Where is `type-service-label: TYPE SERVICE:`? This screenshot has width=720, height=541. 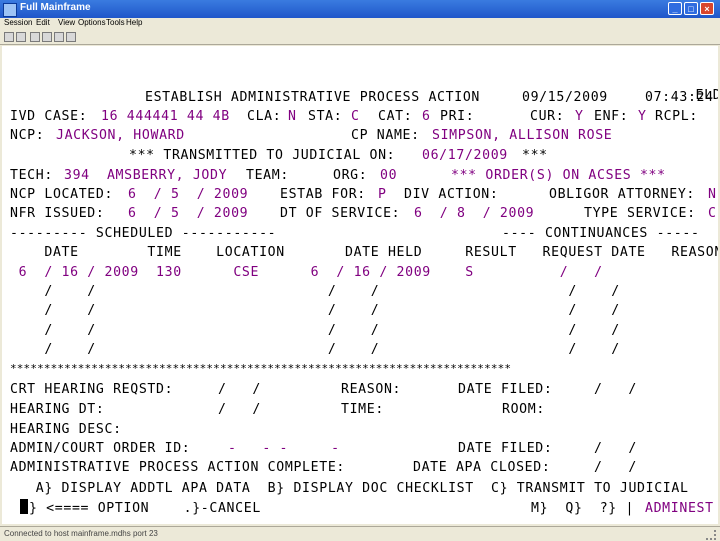
type-service-label: TYPE SERVICE: is located at coordinates (640, 213).